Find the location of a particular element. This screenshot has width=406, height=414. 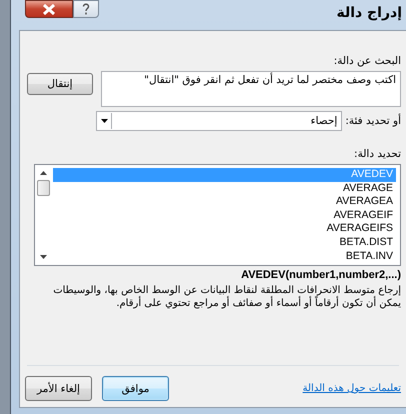

help-icon is located at coordinates (86, 9).